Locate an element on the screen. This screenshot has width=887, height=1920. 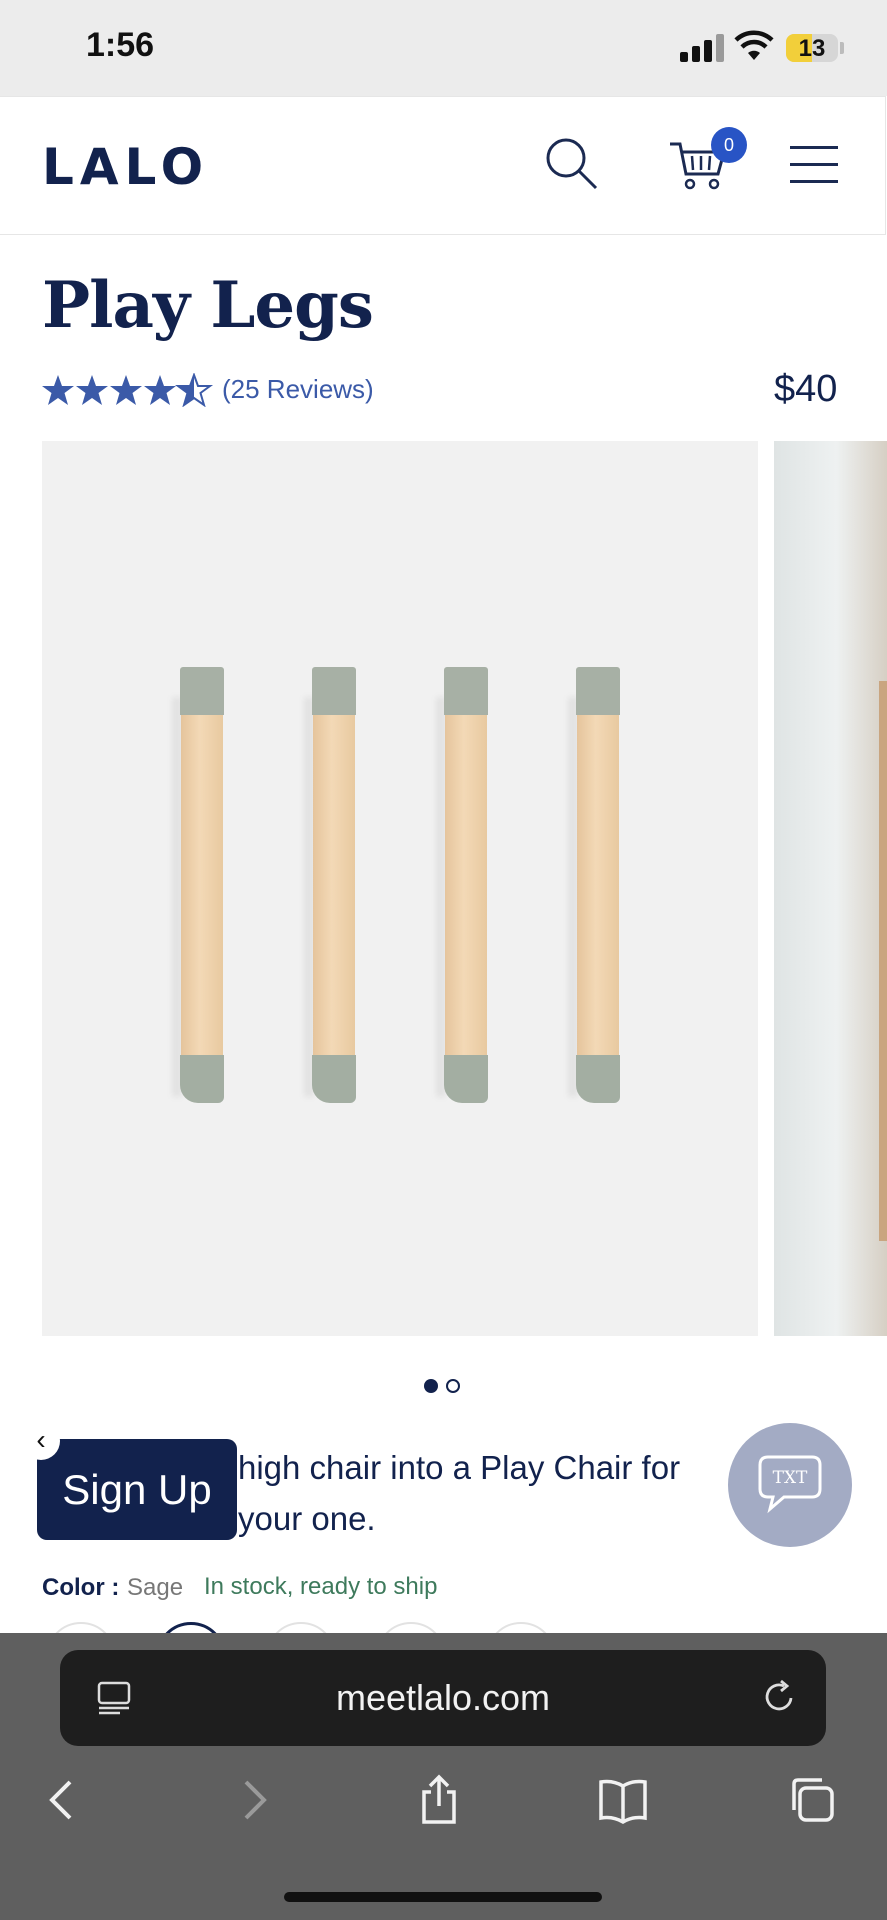
cellular-signal-icon is located at coordinates (702, 48).